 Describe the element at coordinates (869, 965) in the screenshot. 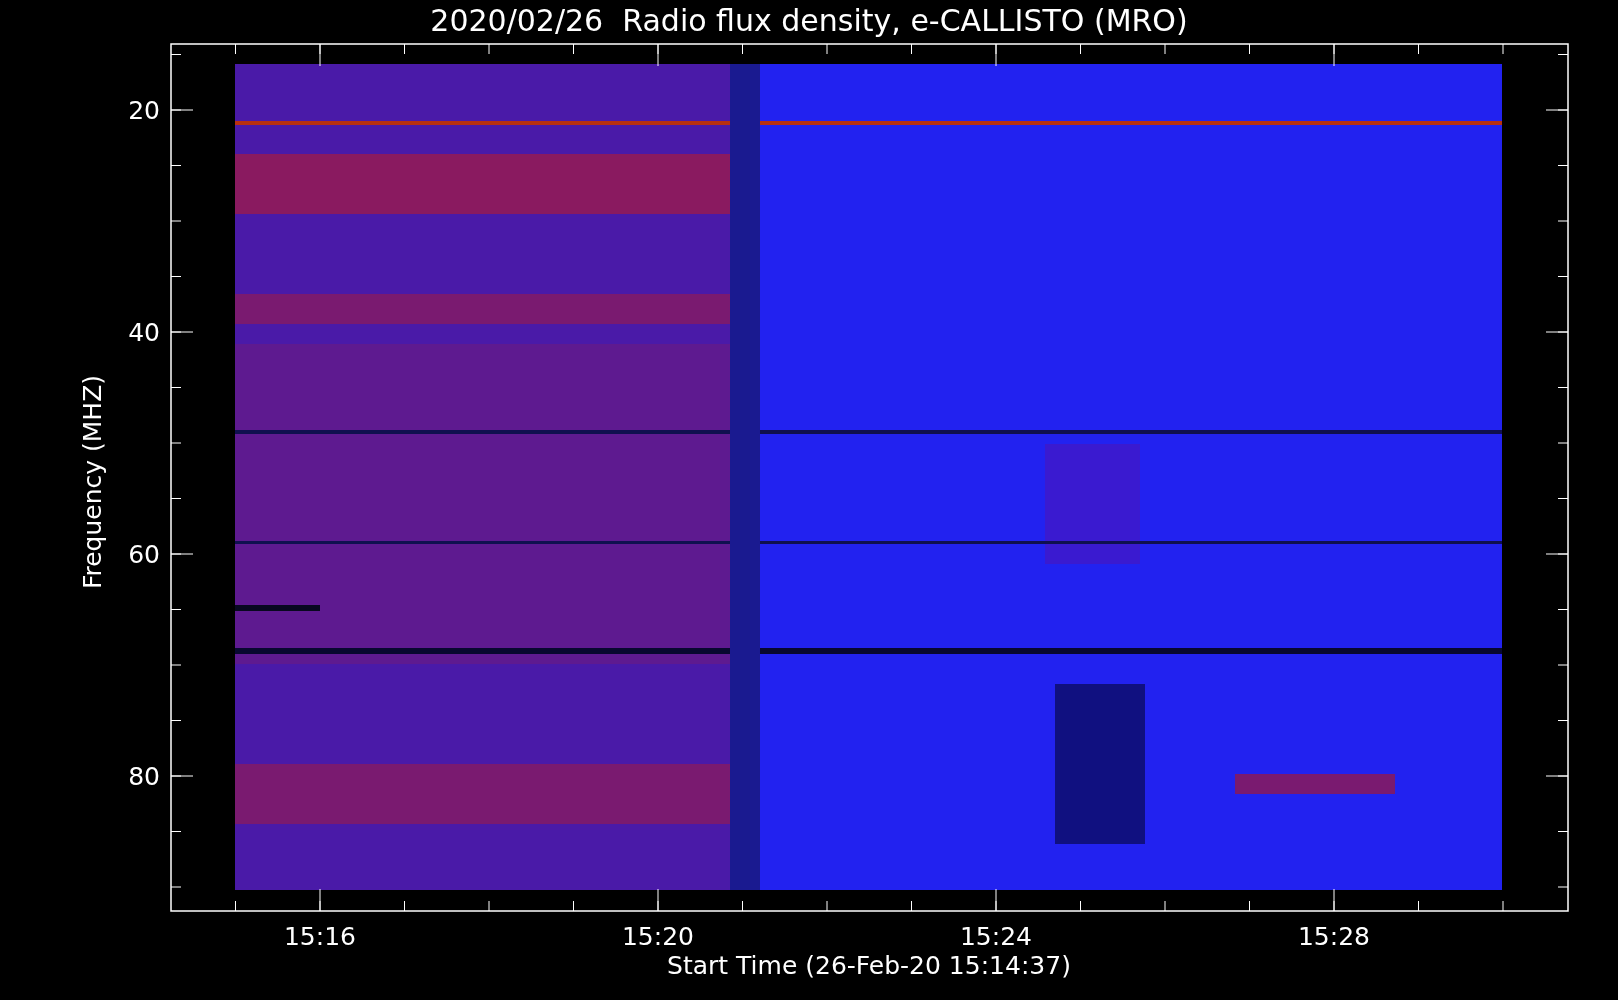

I see `x-axis-label: Start Time (26-Feb-20 15:14:37)` at that location.